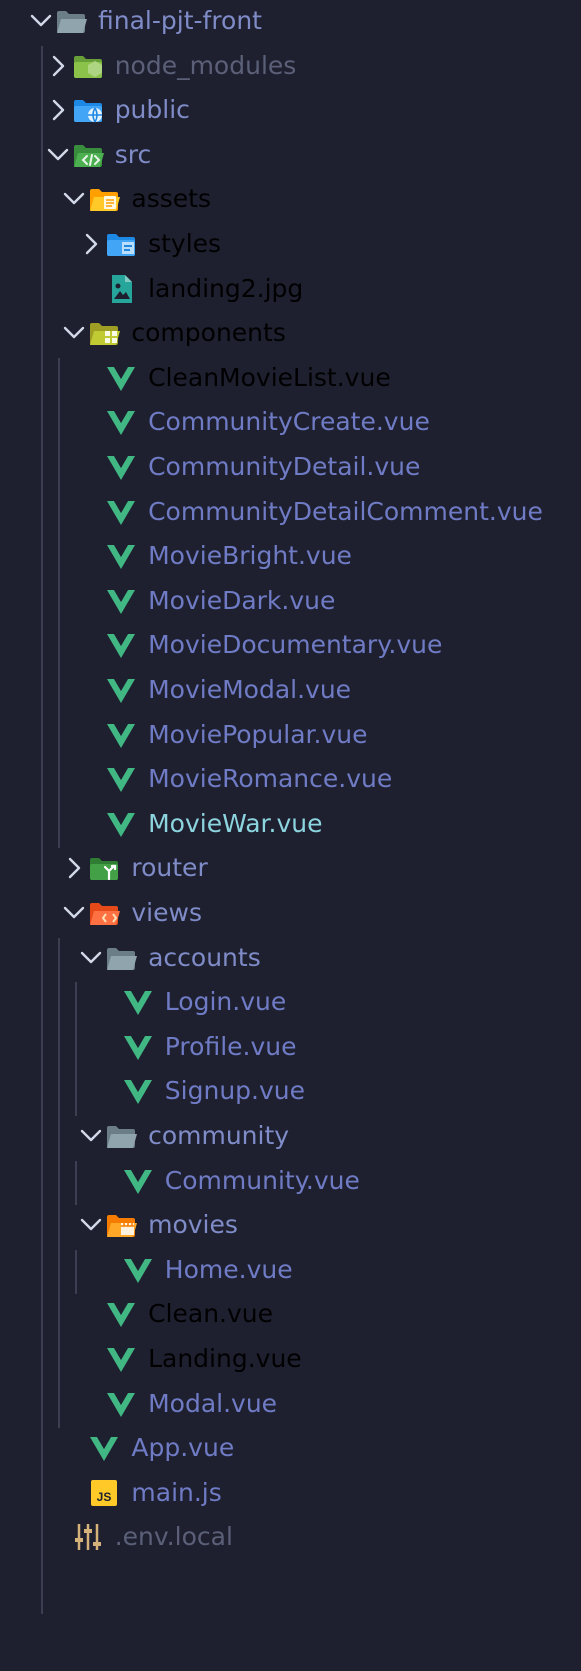 This screenshot has width=581, height=1671. I want to click on file-row: MovieDark.vue, so click(290, 601).